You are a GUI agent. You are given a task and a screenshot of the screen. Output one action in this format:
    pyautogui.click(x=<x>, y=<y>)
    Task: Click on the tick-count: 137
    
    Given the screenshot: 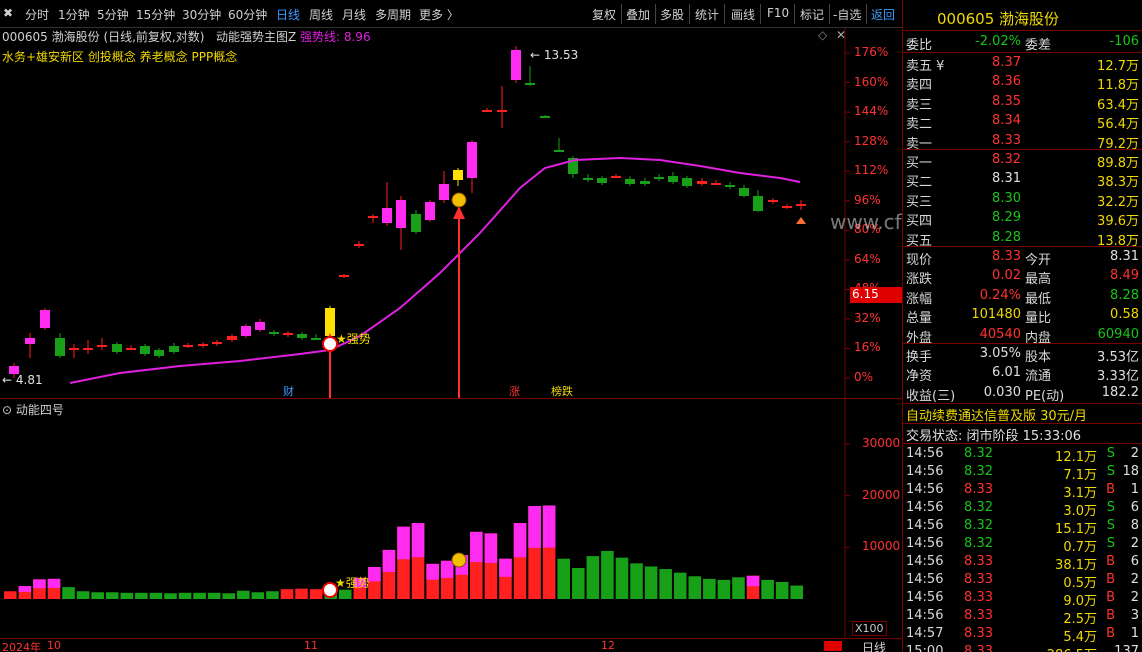 What is the action you would take?
    pyautogui.click(x=1126, y=648)
    